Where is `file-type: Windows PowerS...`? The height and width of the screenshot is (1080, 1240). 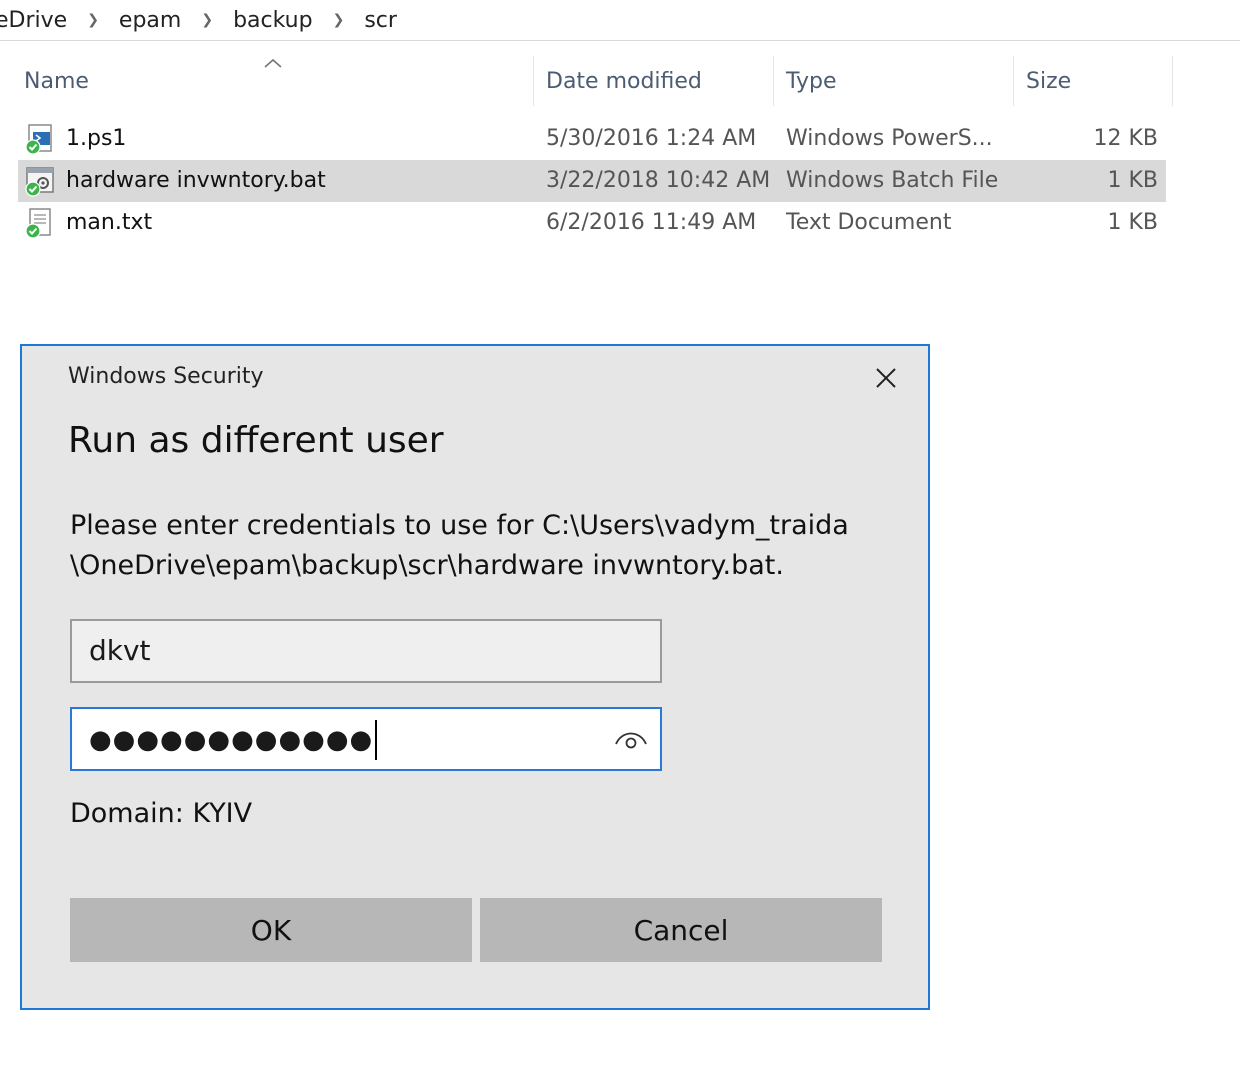
file-type: Windows PowerS... is located at coordinates (889, 138).